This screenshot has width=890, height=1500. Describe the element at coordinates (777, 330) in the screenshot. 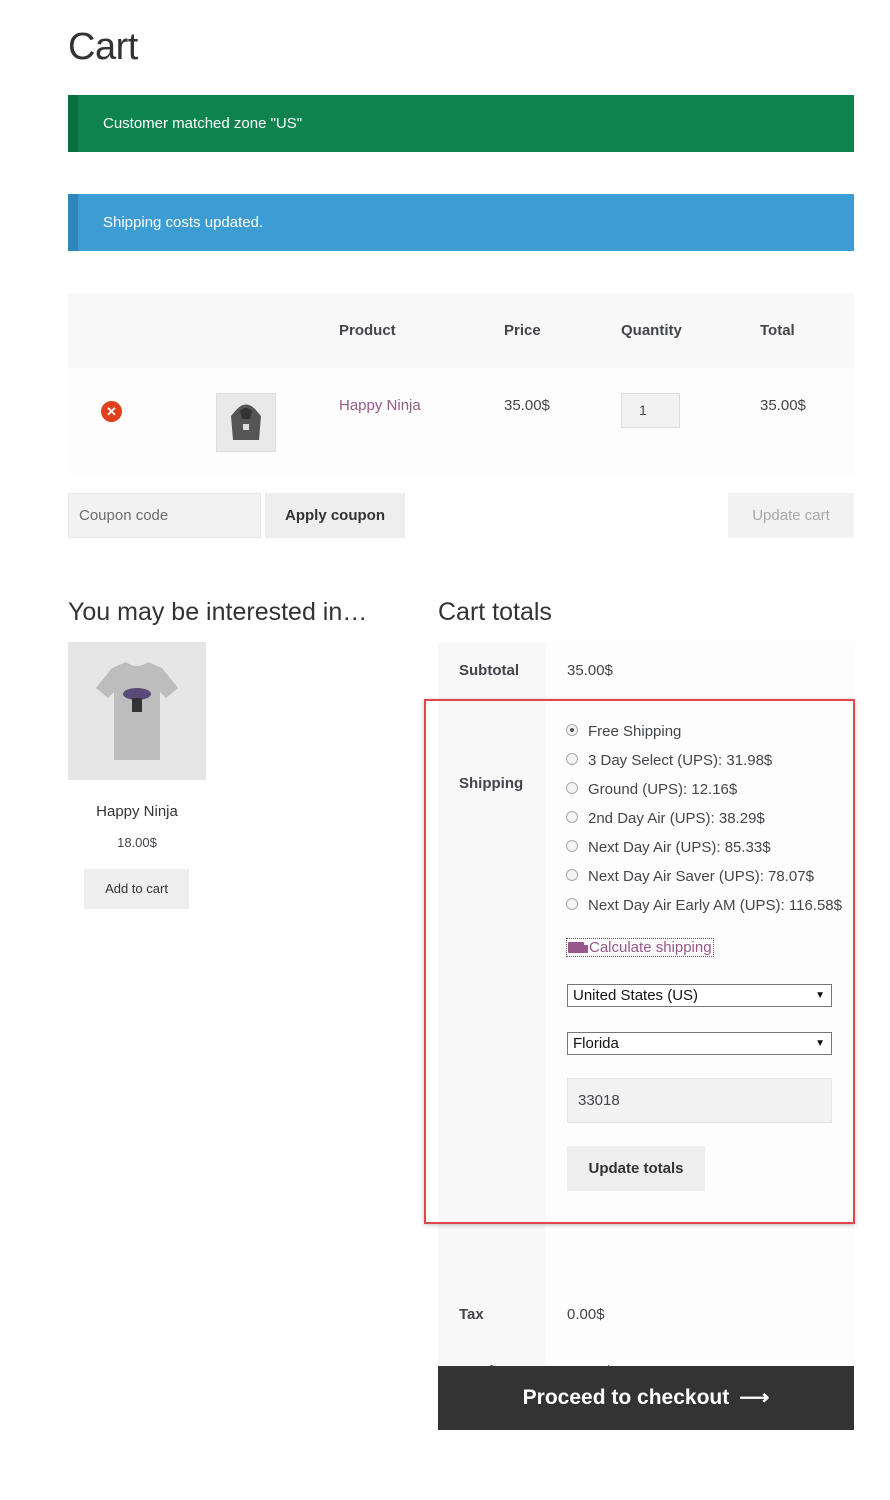

I see `header-total: Total` at that location.